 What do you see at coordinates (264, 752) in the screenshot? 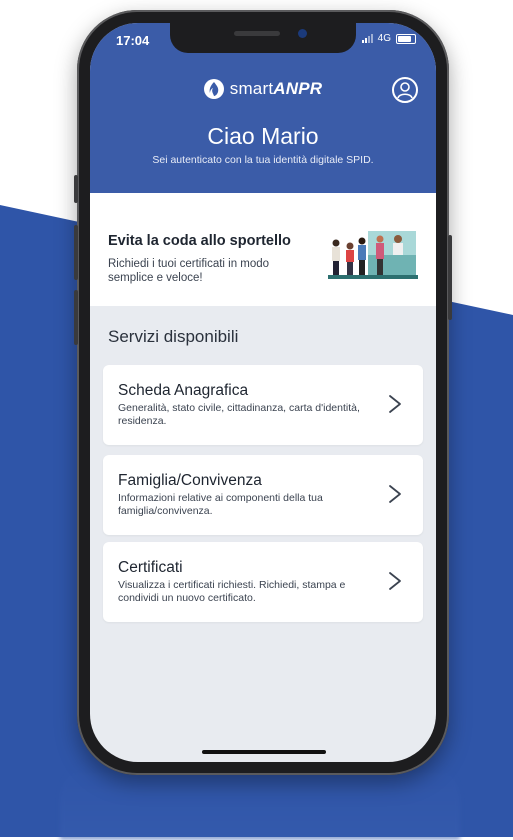
I see `home-indicator` at bounding box center [264, 752].